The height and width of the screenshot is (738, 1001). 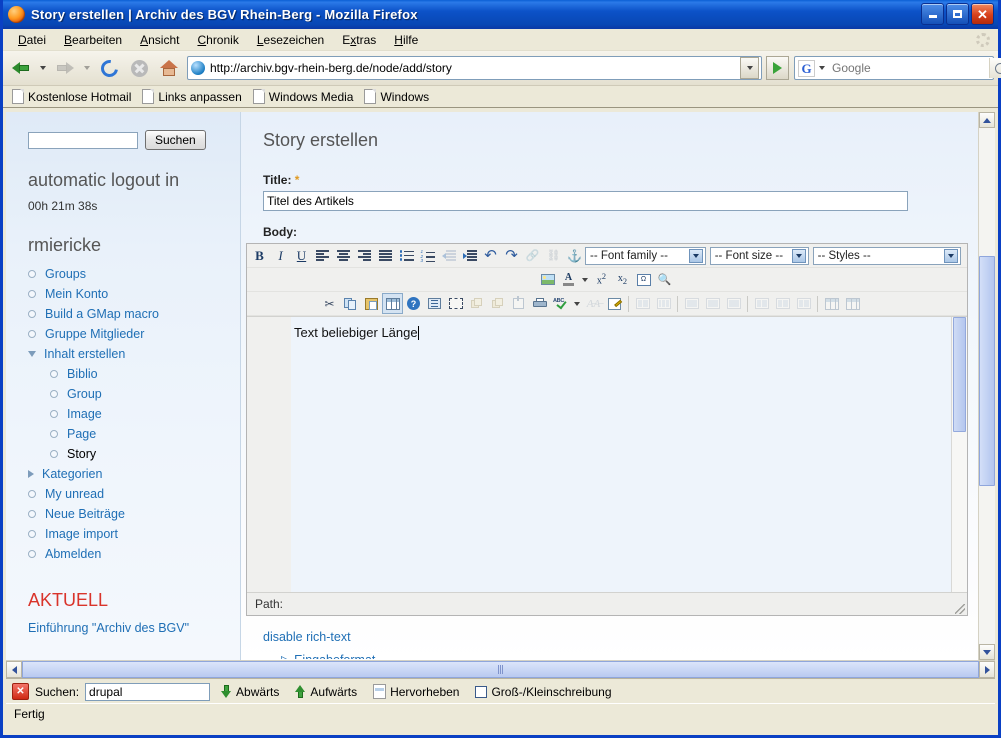 What do you see at coordinates (14, 669) in the screenshot?
I see `scroll-left-button` at bounding box center [14, 669].